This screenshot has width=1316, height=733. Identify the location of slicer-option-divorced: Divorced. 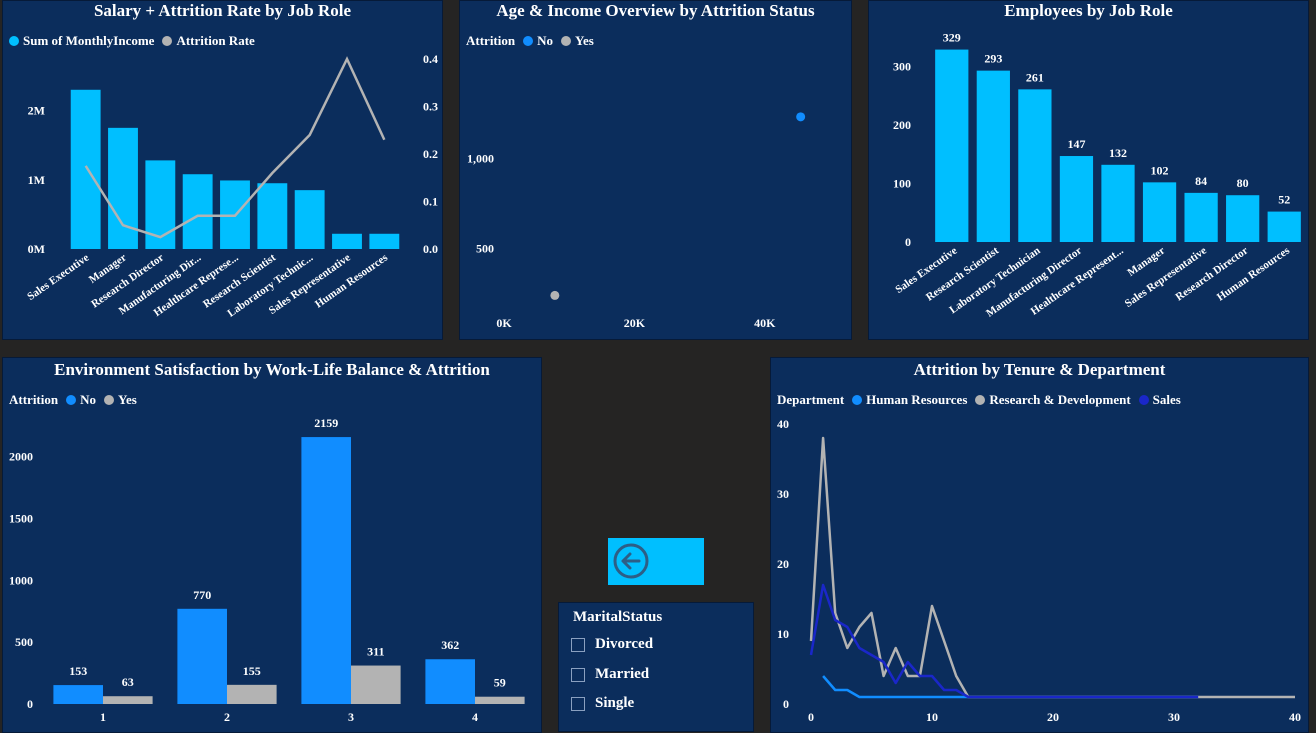
(612, 644).